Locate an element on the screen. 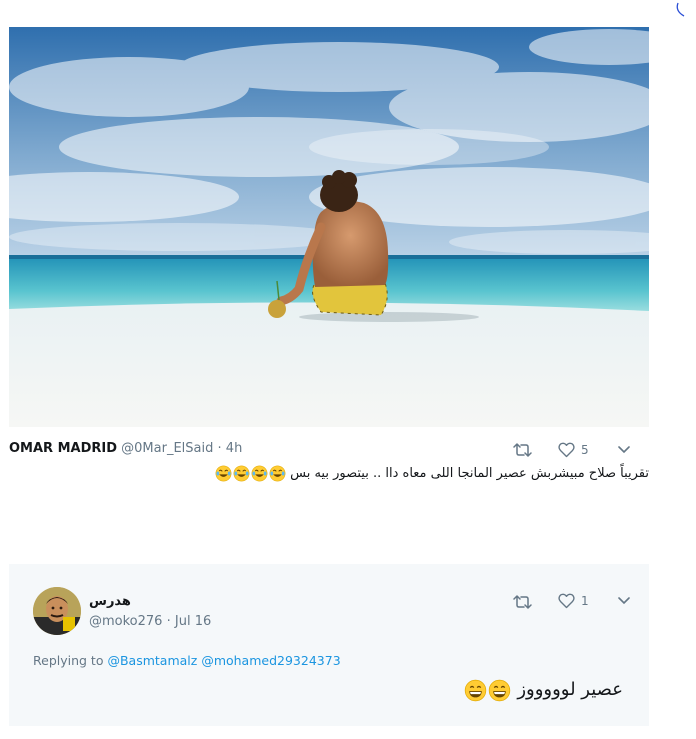 The image size is (696, 739). reply-like-count: 1 is located at coordinates (585, 601).